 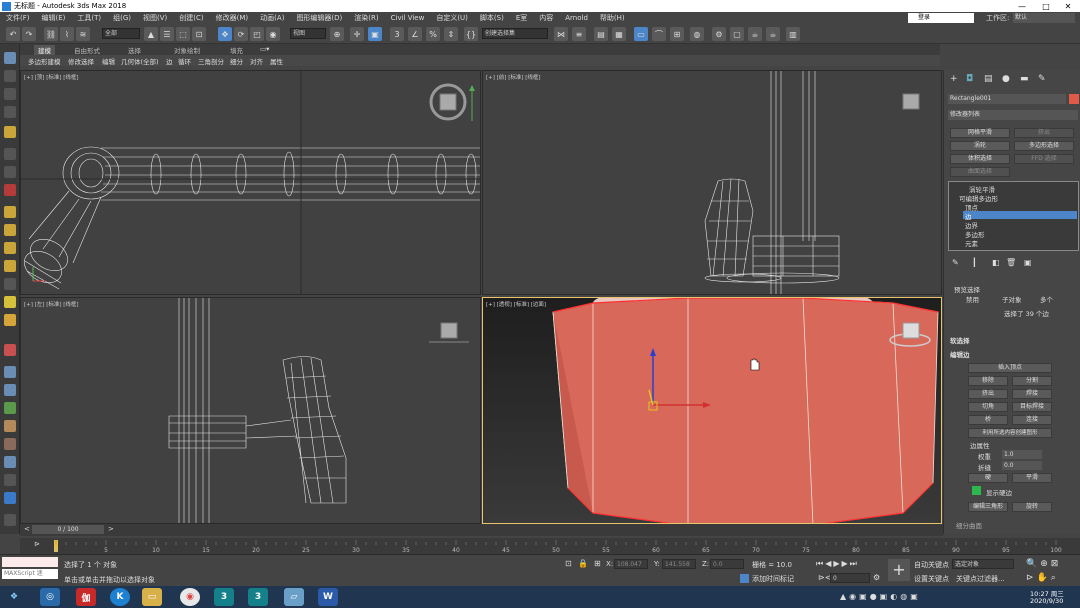 What do you see at coordinates (1032, 420) in the screenshot?
I see `connect-button: 连接` at bounding box center [1032, 420].